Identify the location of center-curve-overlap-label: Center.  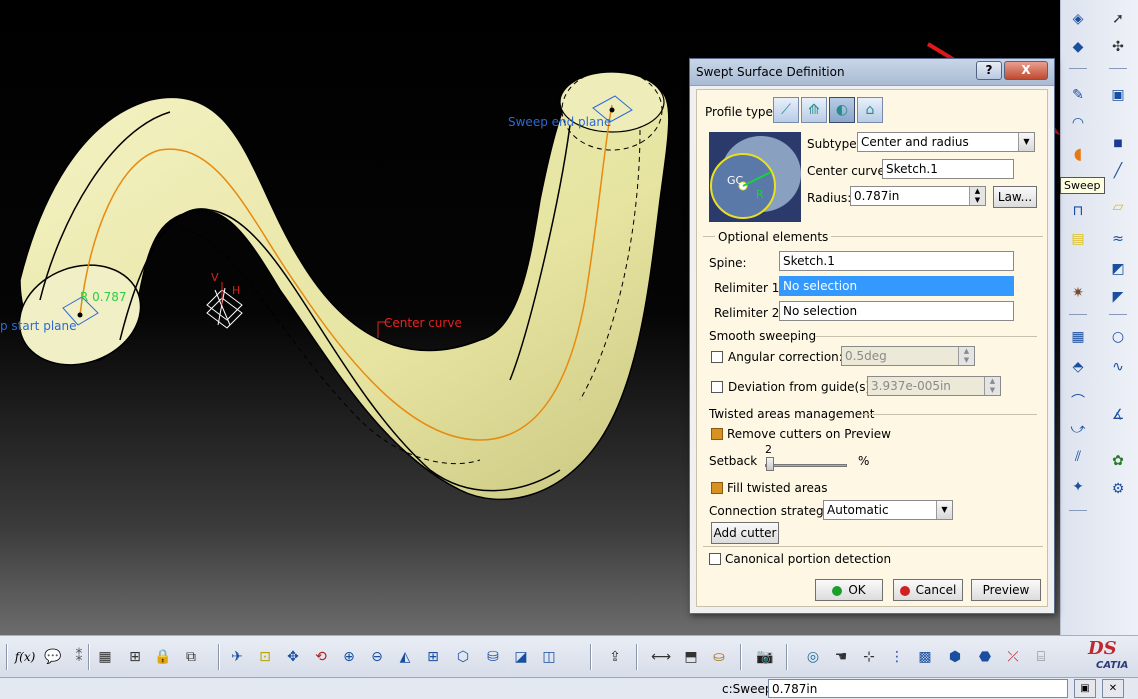
(404, 323).